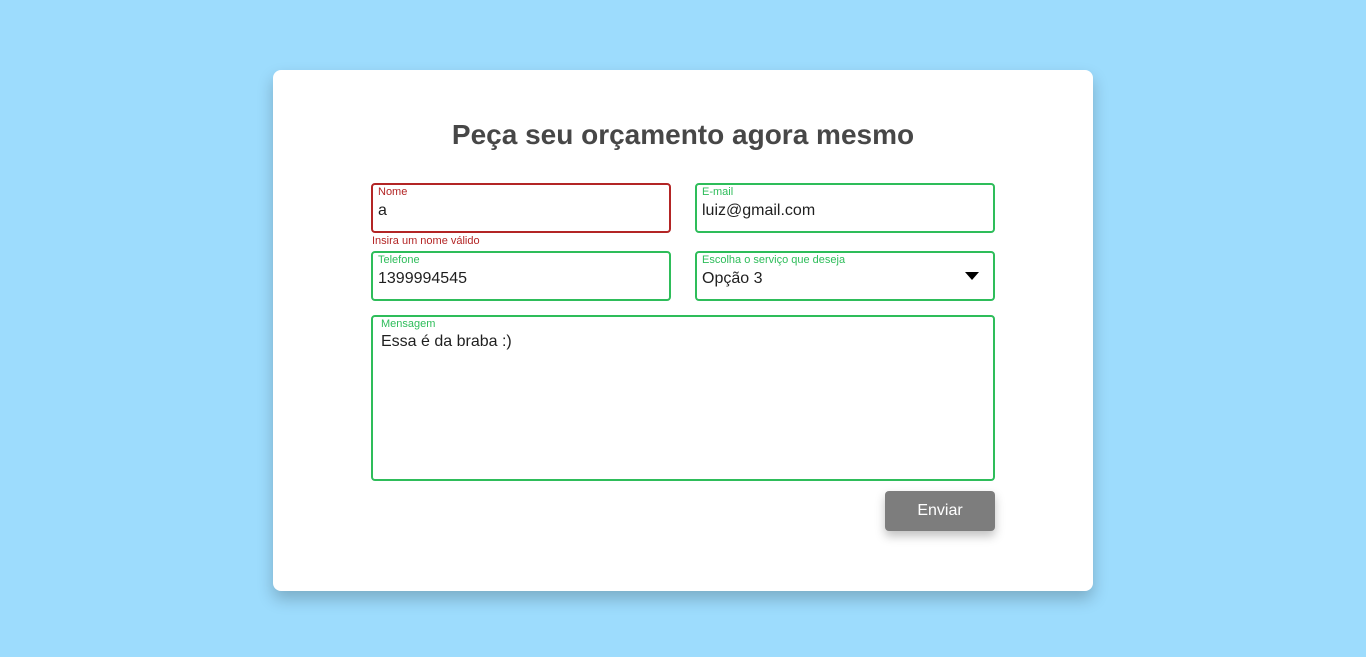 This screenshot has width=1366, height=657. What do you see at coordinates (718, 192) in the screenshot?
I see `email-field-label: E-mail` at bounding box center [718, 192].